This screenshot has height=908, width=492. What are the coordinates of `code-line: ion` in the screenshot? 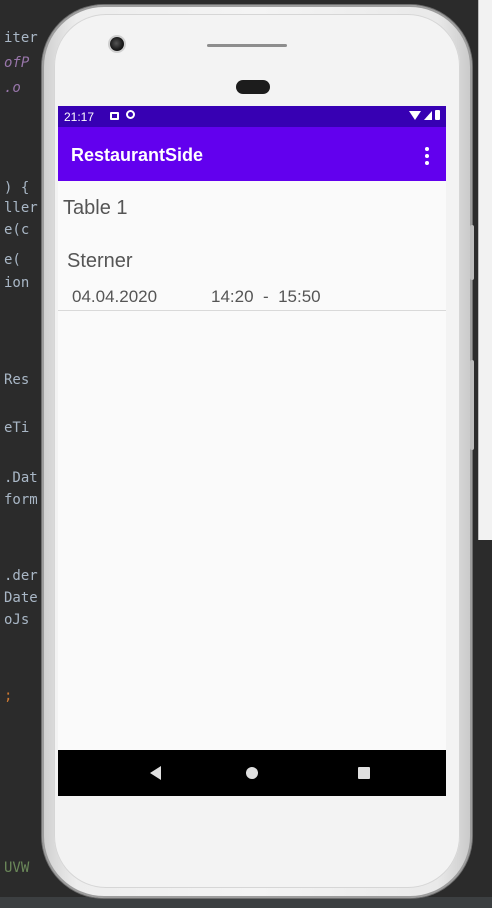 It's located at (17, 283).